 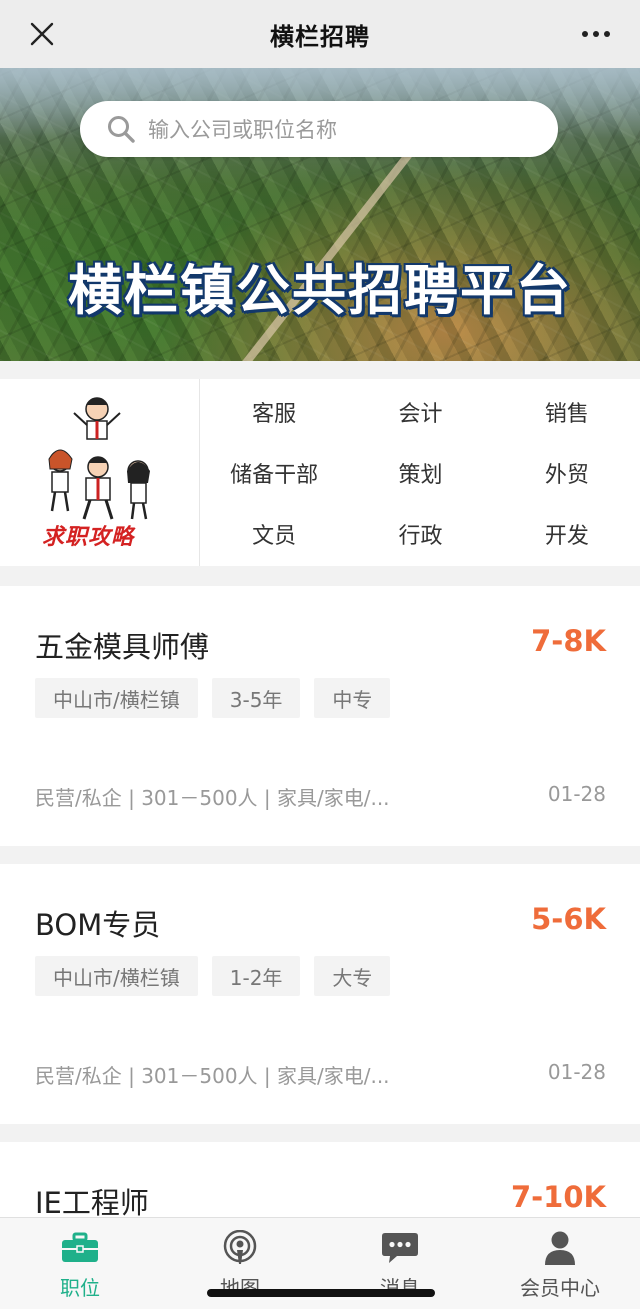 I want to click on person-icon, so click(x=560, y=1248).